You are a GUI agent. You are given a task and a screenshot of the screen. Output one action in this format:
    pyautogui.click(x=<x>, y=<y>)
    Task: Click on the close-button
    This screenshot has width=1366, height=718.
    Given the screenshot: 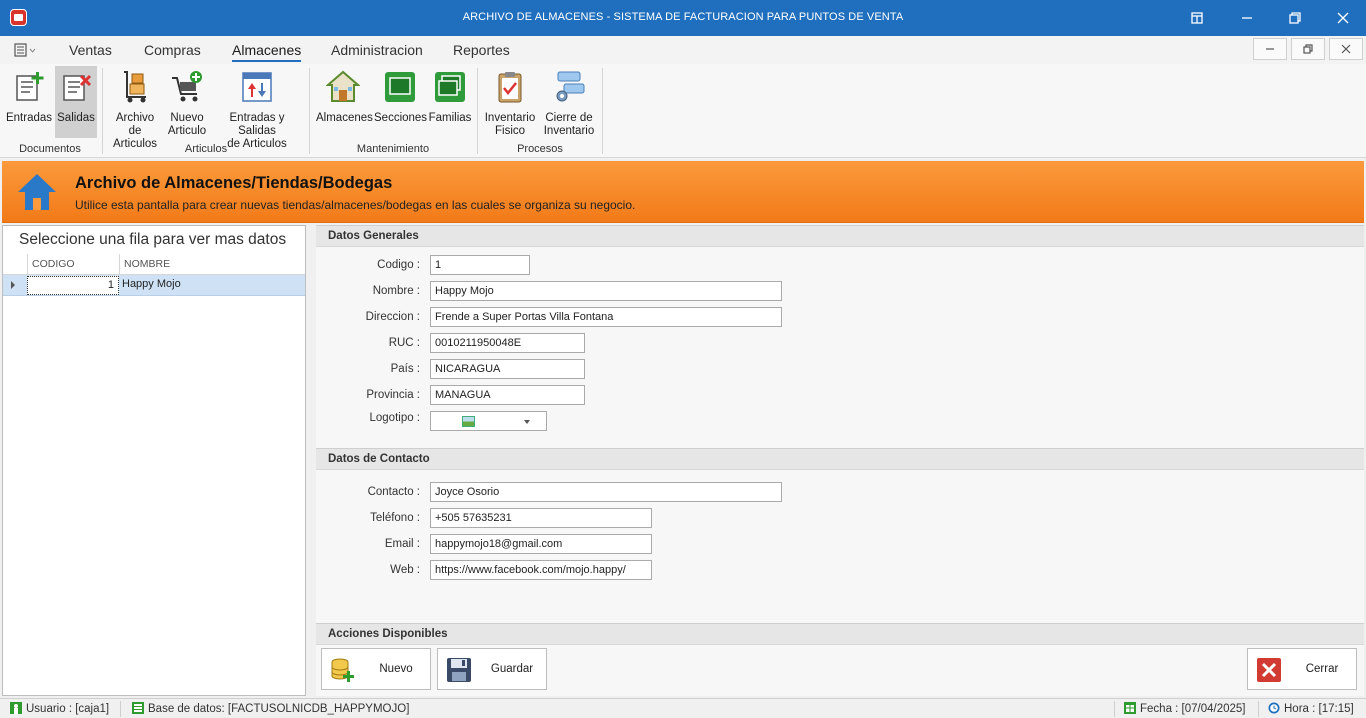 What is the action you would take?
    pyautogui.click(x=1343, y=18)
    